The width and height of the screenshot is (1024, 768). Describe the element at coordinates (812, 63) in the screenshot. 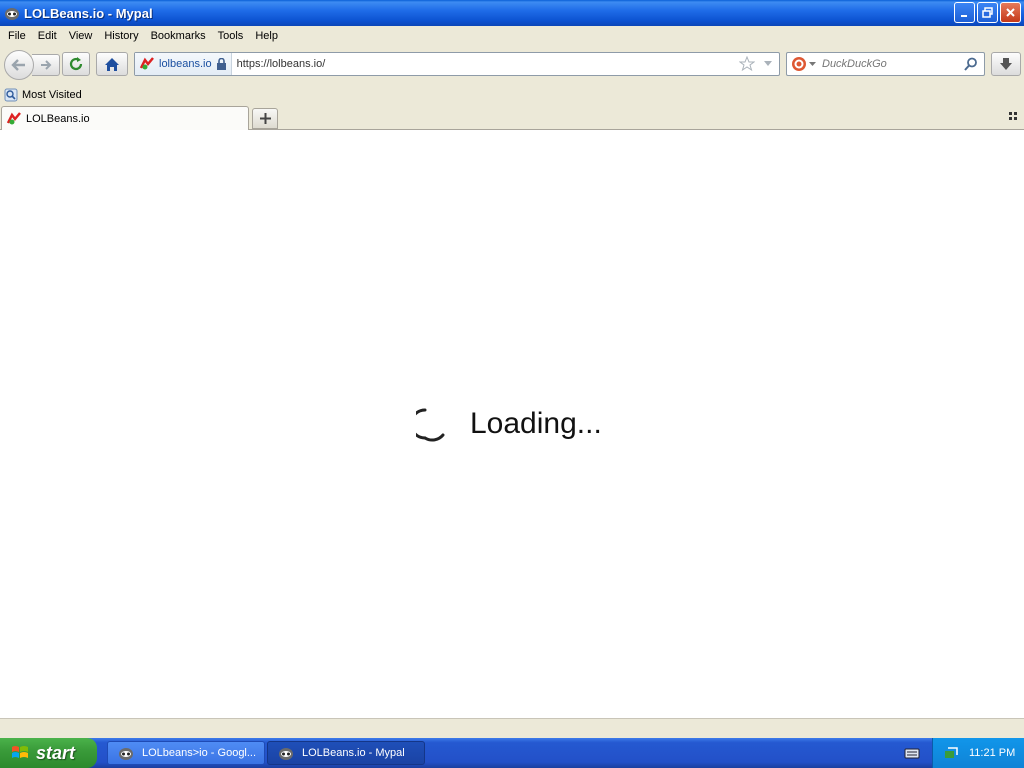

I see `chevron-down-icon` at that location.